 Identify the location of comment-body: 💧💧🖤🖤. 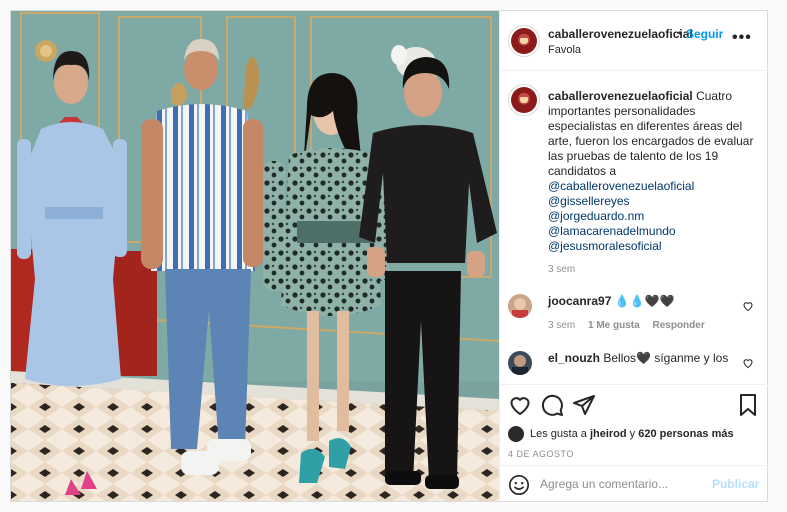
(644, 301).